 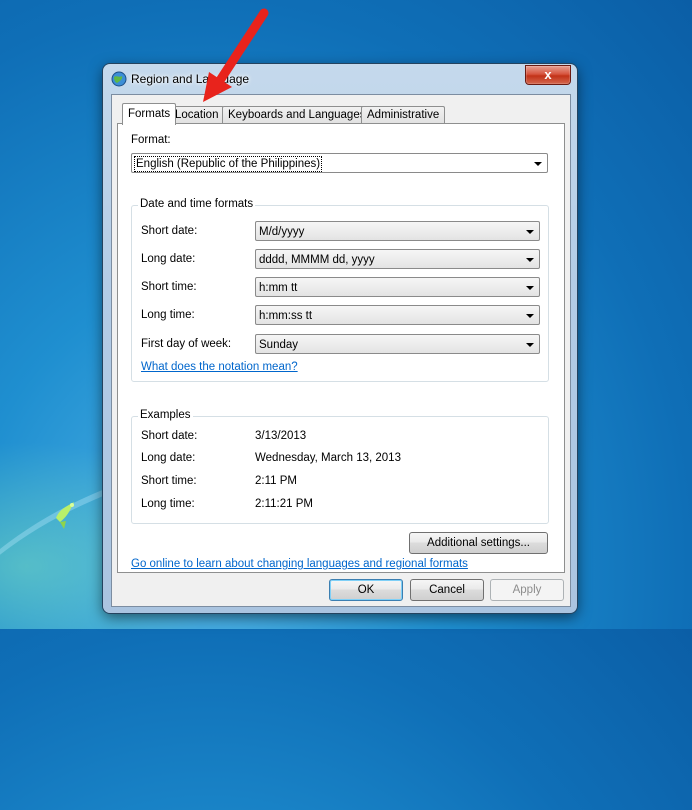 What do you see at coordinates (340, 78) in the screenshot?
I see `title-bar: Region and Language x` at bounding box center [340, 78].